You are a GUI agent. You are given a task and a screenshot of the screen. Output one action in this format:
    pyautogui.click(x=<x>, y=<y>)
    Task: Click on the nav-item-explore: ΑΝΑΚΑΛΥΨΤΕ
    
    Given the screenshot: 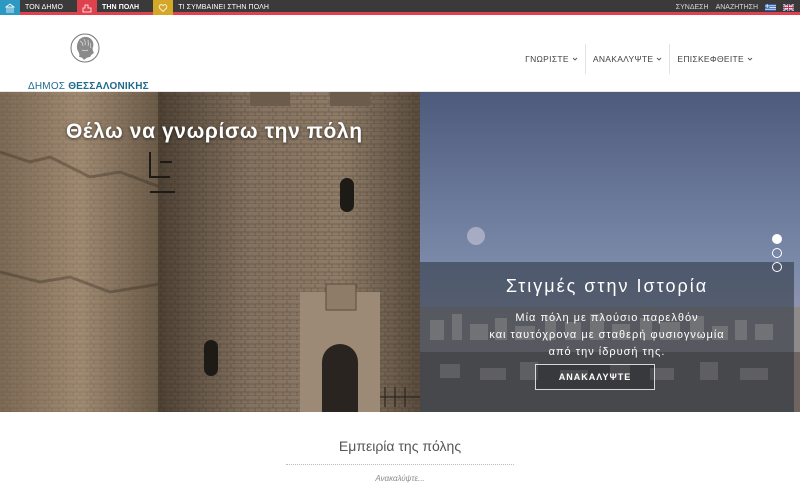 What is the action you would take?
    pyautogui.click(x=627, y=59)
    